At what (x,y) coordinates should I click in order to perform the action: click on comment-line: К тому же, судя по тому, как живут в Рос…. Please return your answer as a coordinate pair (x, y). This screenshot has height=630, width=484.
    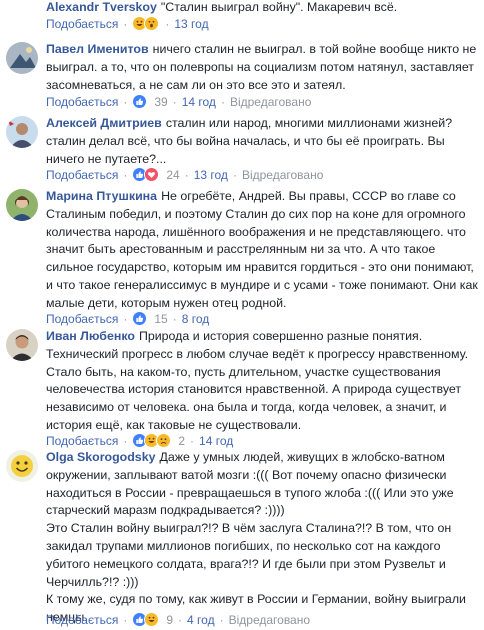
    Looking at the image, I should click on (256, 599).